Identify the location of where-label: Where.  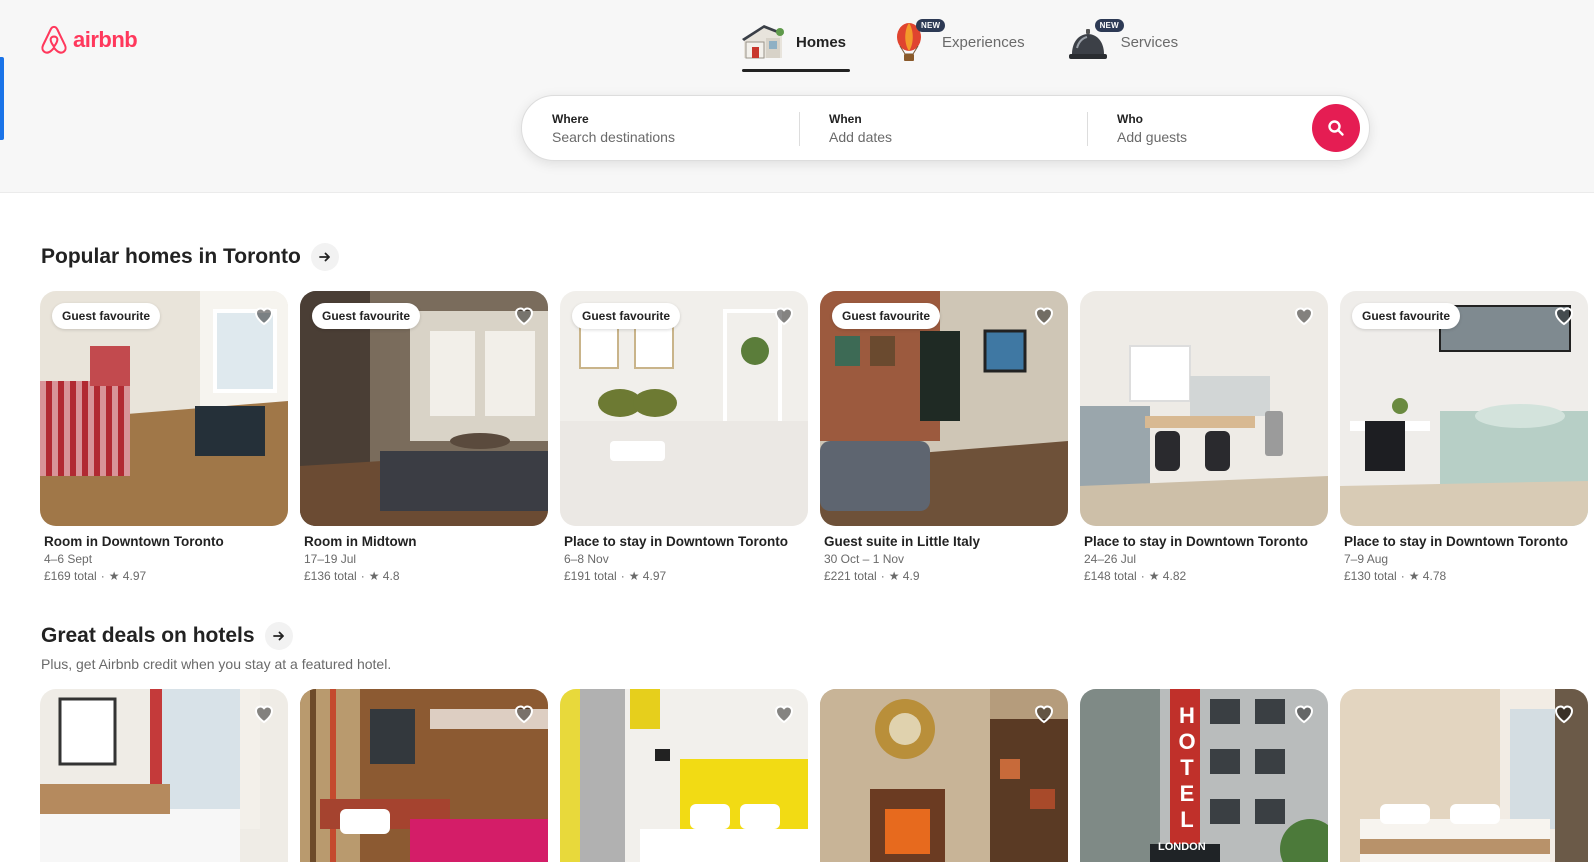
(570, 118).